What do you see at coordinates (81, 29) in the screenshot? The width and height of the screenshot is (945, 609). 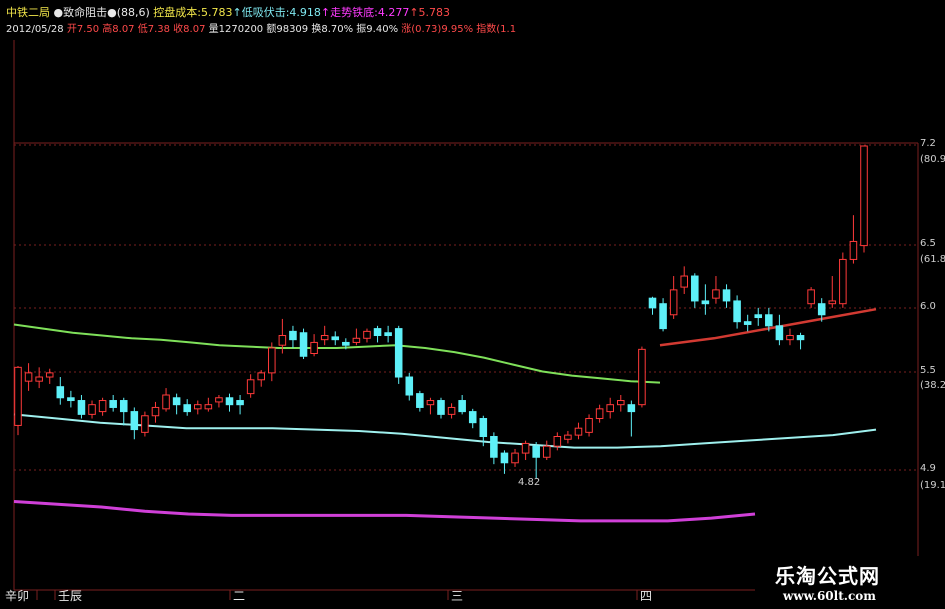 I see `header-line2-segment: 开7.50` at bounding box center [81, 29].